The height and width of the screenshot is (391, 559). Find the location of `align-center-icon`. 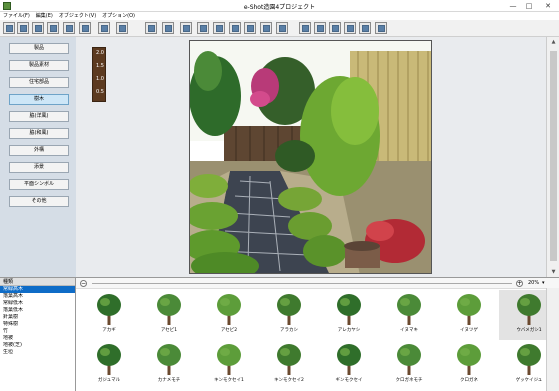

align-center-icon is located at coordinates (320, 28).